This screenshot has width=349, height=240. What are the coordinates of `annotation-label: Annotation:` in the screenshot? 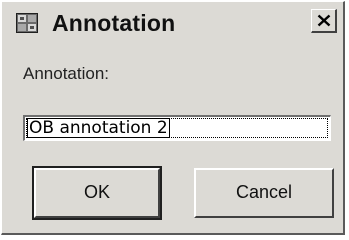 It's located at (66, 73).